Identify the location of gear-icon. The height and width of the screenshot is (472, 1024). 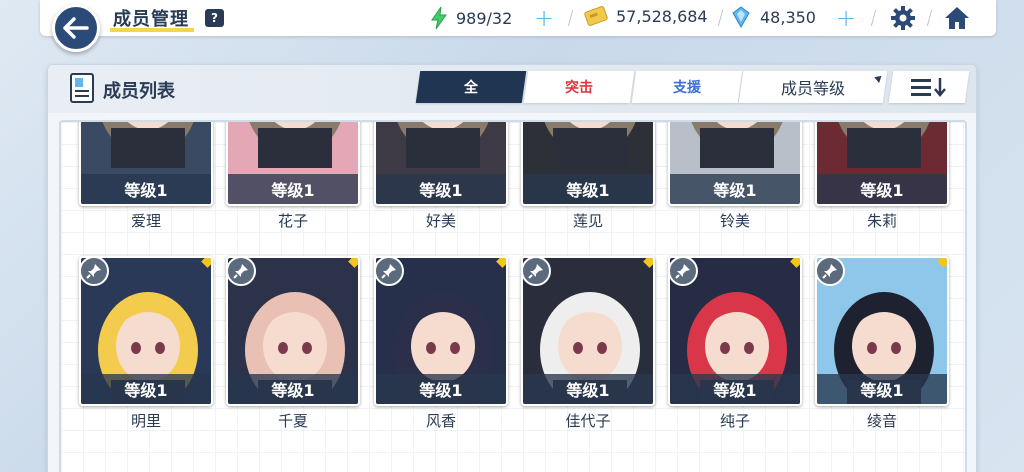
(903, 18).